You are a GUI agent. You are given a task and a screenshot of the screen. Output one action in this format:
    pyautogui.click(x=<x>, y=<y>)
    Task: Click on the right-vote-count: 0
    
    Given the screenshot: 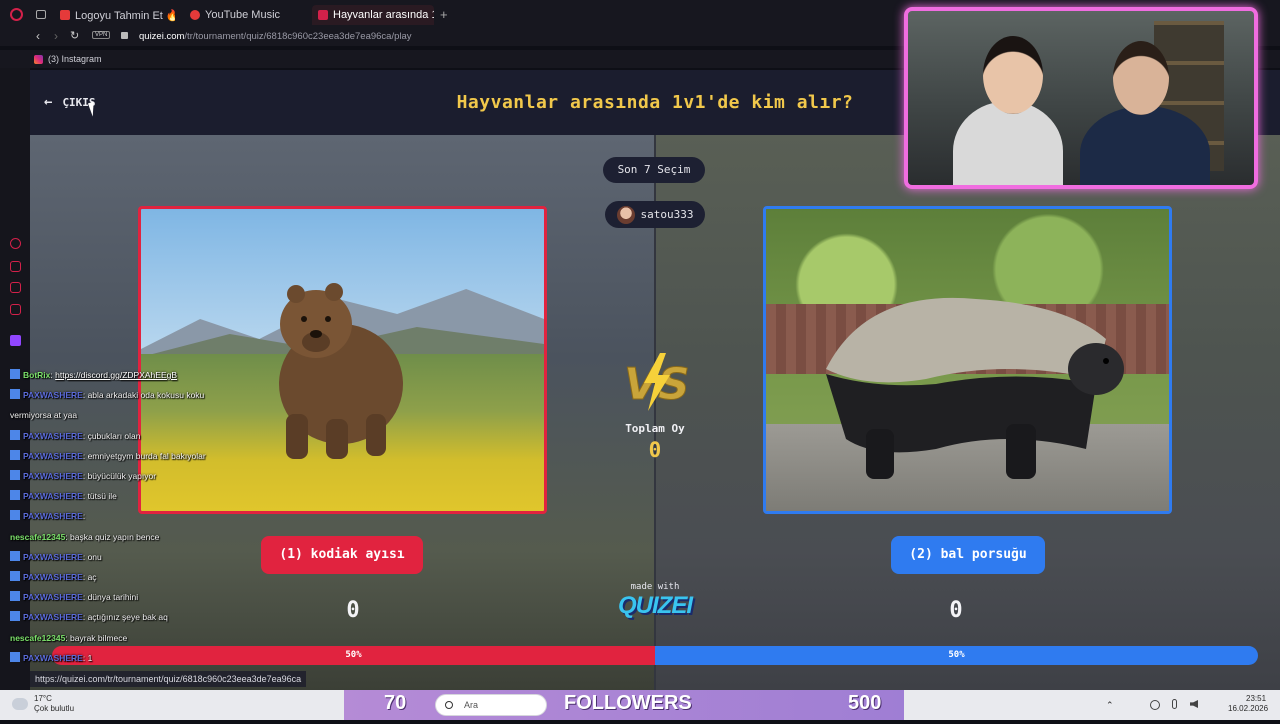 What is the action you would take?
    pyautogui.click(x=956, y=610)
    